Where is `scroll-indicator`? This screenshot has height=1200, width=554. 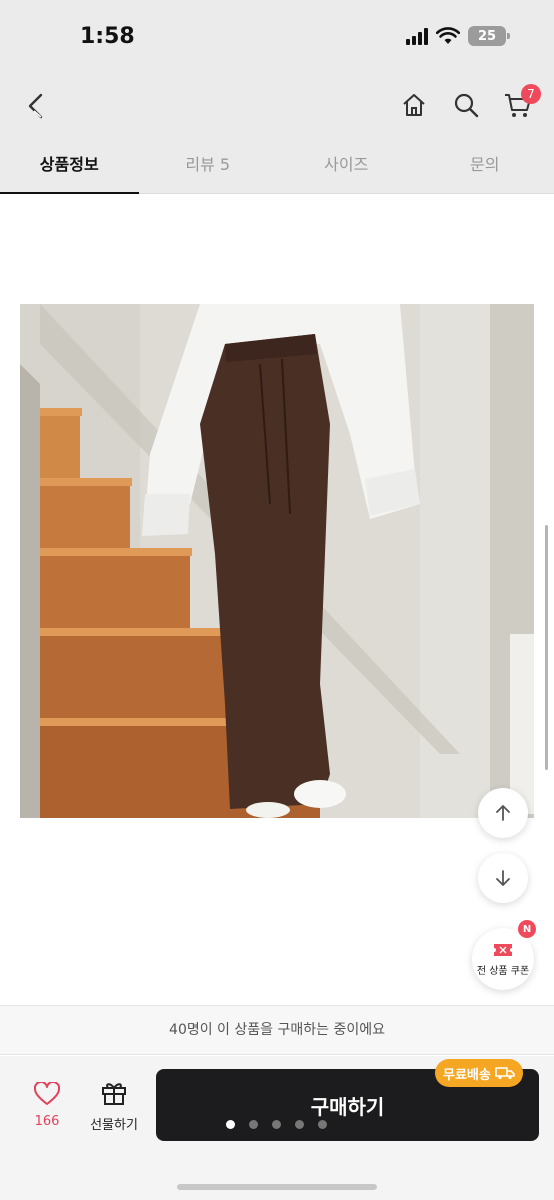
scroll-indicator is located at coordinates (546, 647).